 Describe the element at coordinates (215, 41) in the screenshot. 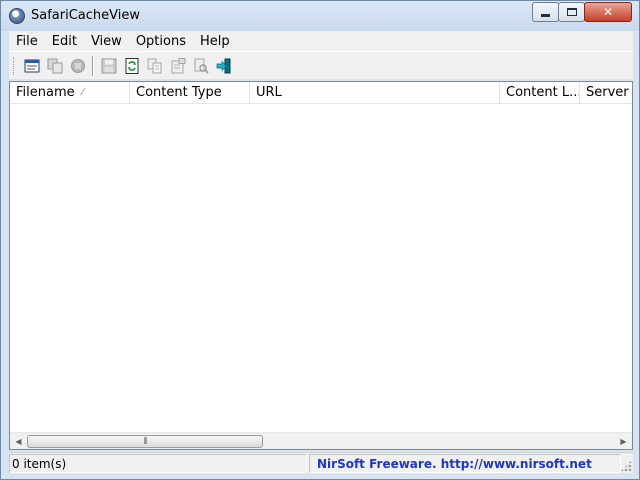

I see `menu-help: Help` at that location.